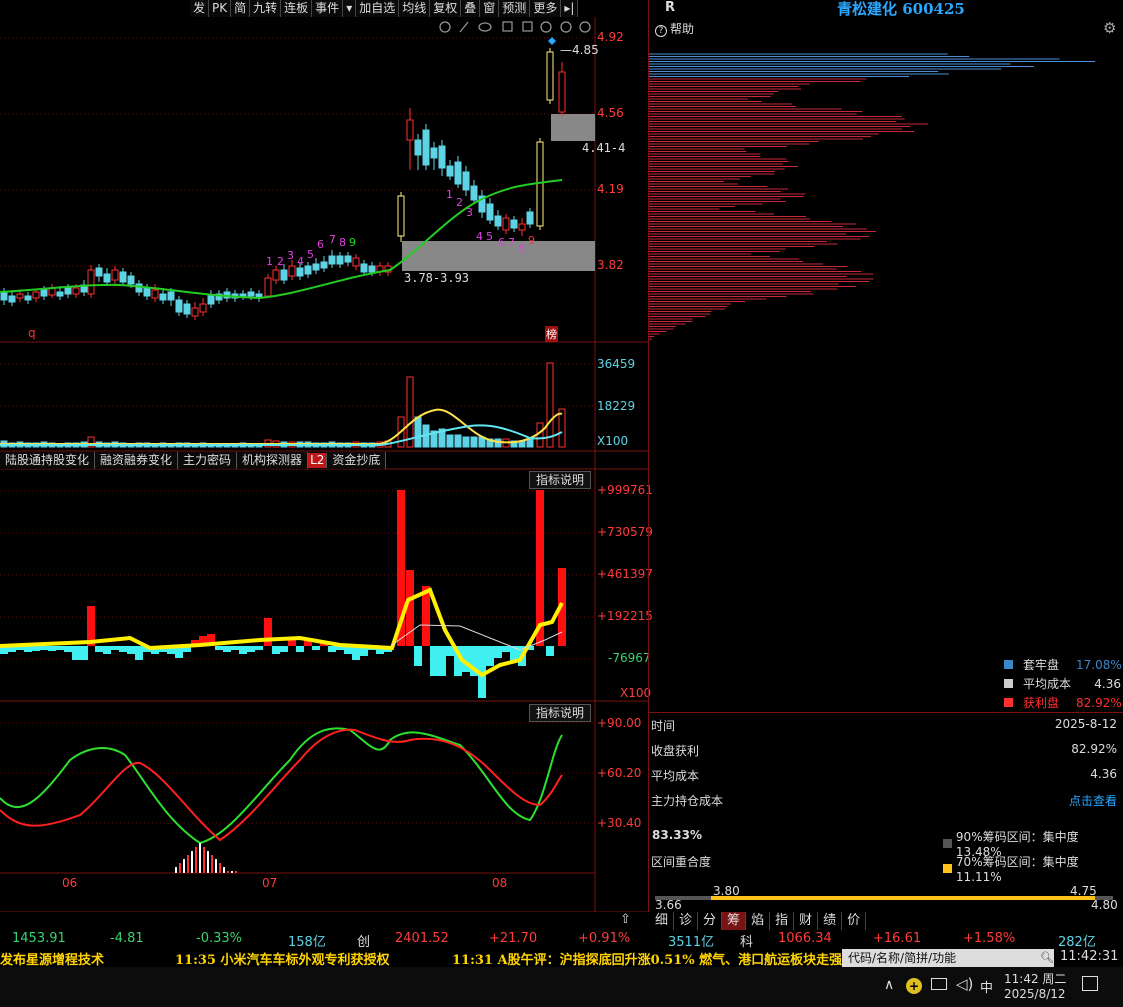 The height and width of the screenshot is (1007, 1123). Describe the element at coordinates (507, 26) in the screenshot. I see `grid-icon` at that location.